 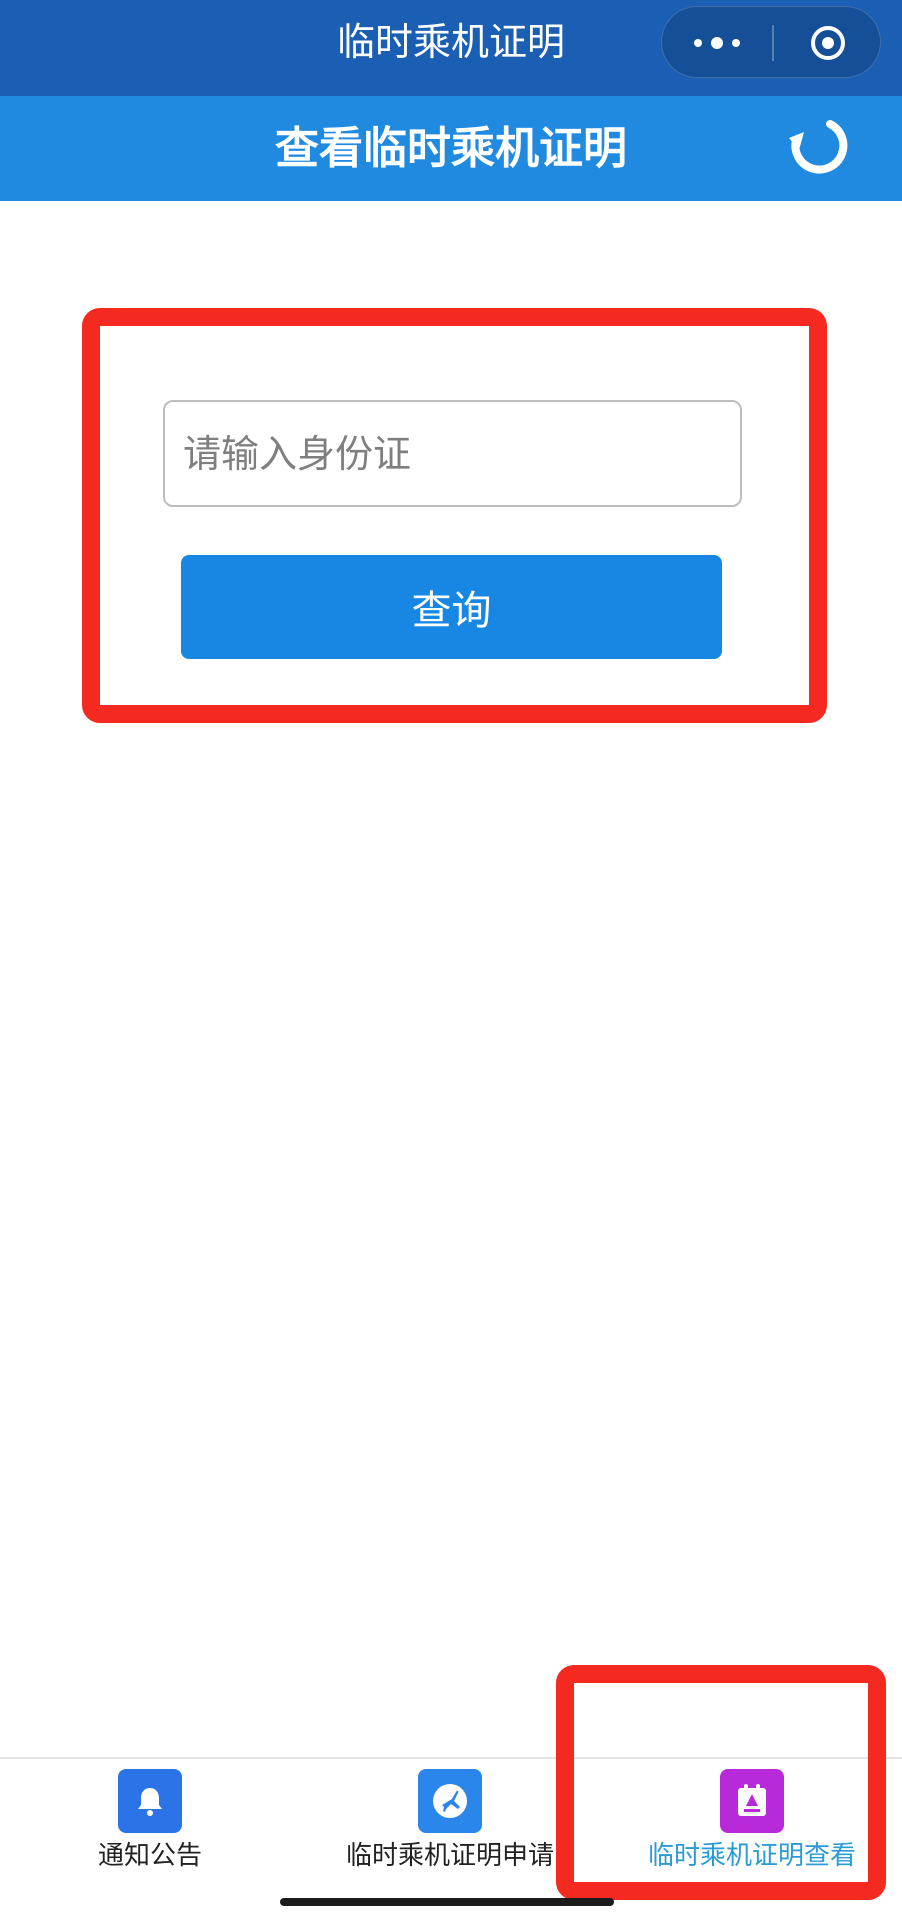 What do you see at coordinates (828, 43) in the screenshot?
I see `close-target-icon` at bounding box center [828, 43].